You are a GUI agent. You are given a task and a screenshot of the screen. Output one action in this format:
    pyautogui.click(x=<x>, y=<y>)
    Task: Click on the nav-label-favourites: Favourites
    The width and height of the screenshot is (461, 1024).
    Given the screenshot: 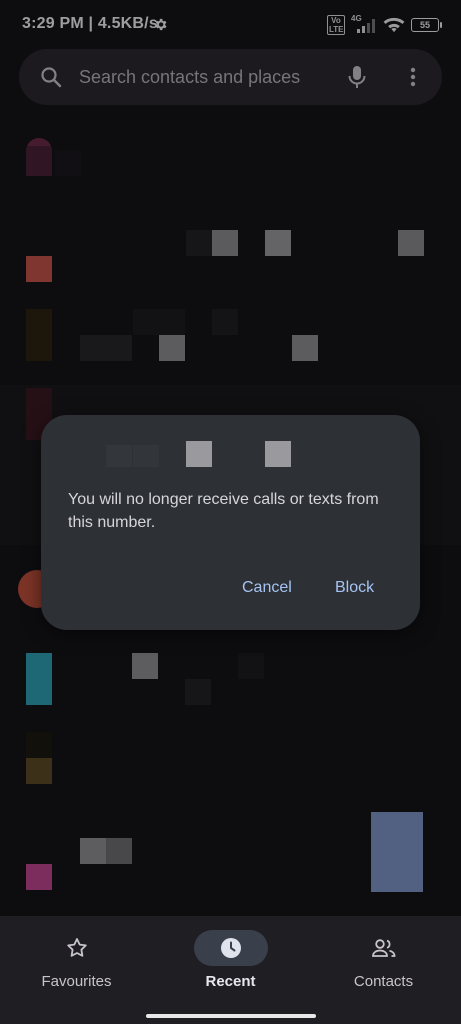 What is the action you would take?
    pyautogui.click(x=76, y=981)
    